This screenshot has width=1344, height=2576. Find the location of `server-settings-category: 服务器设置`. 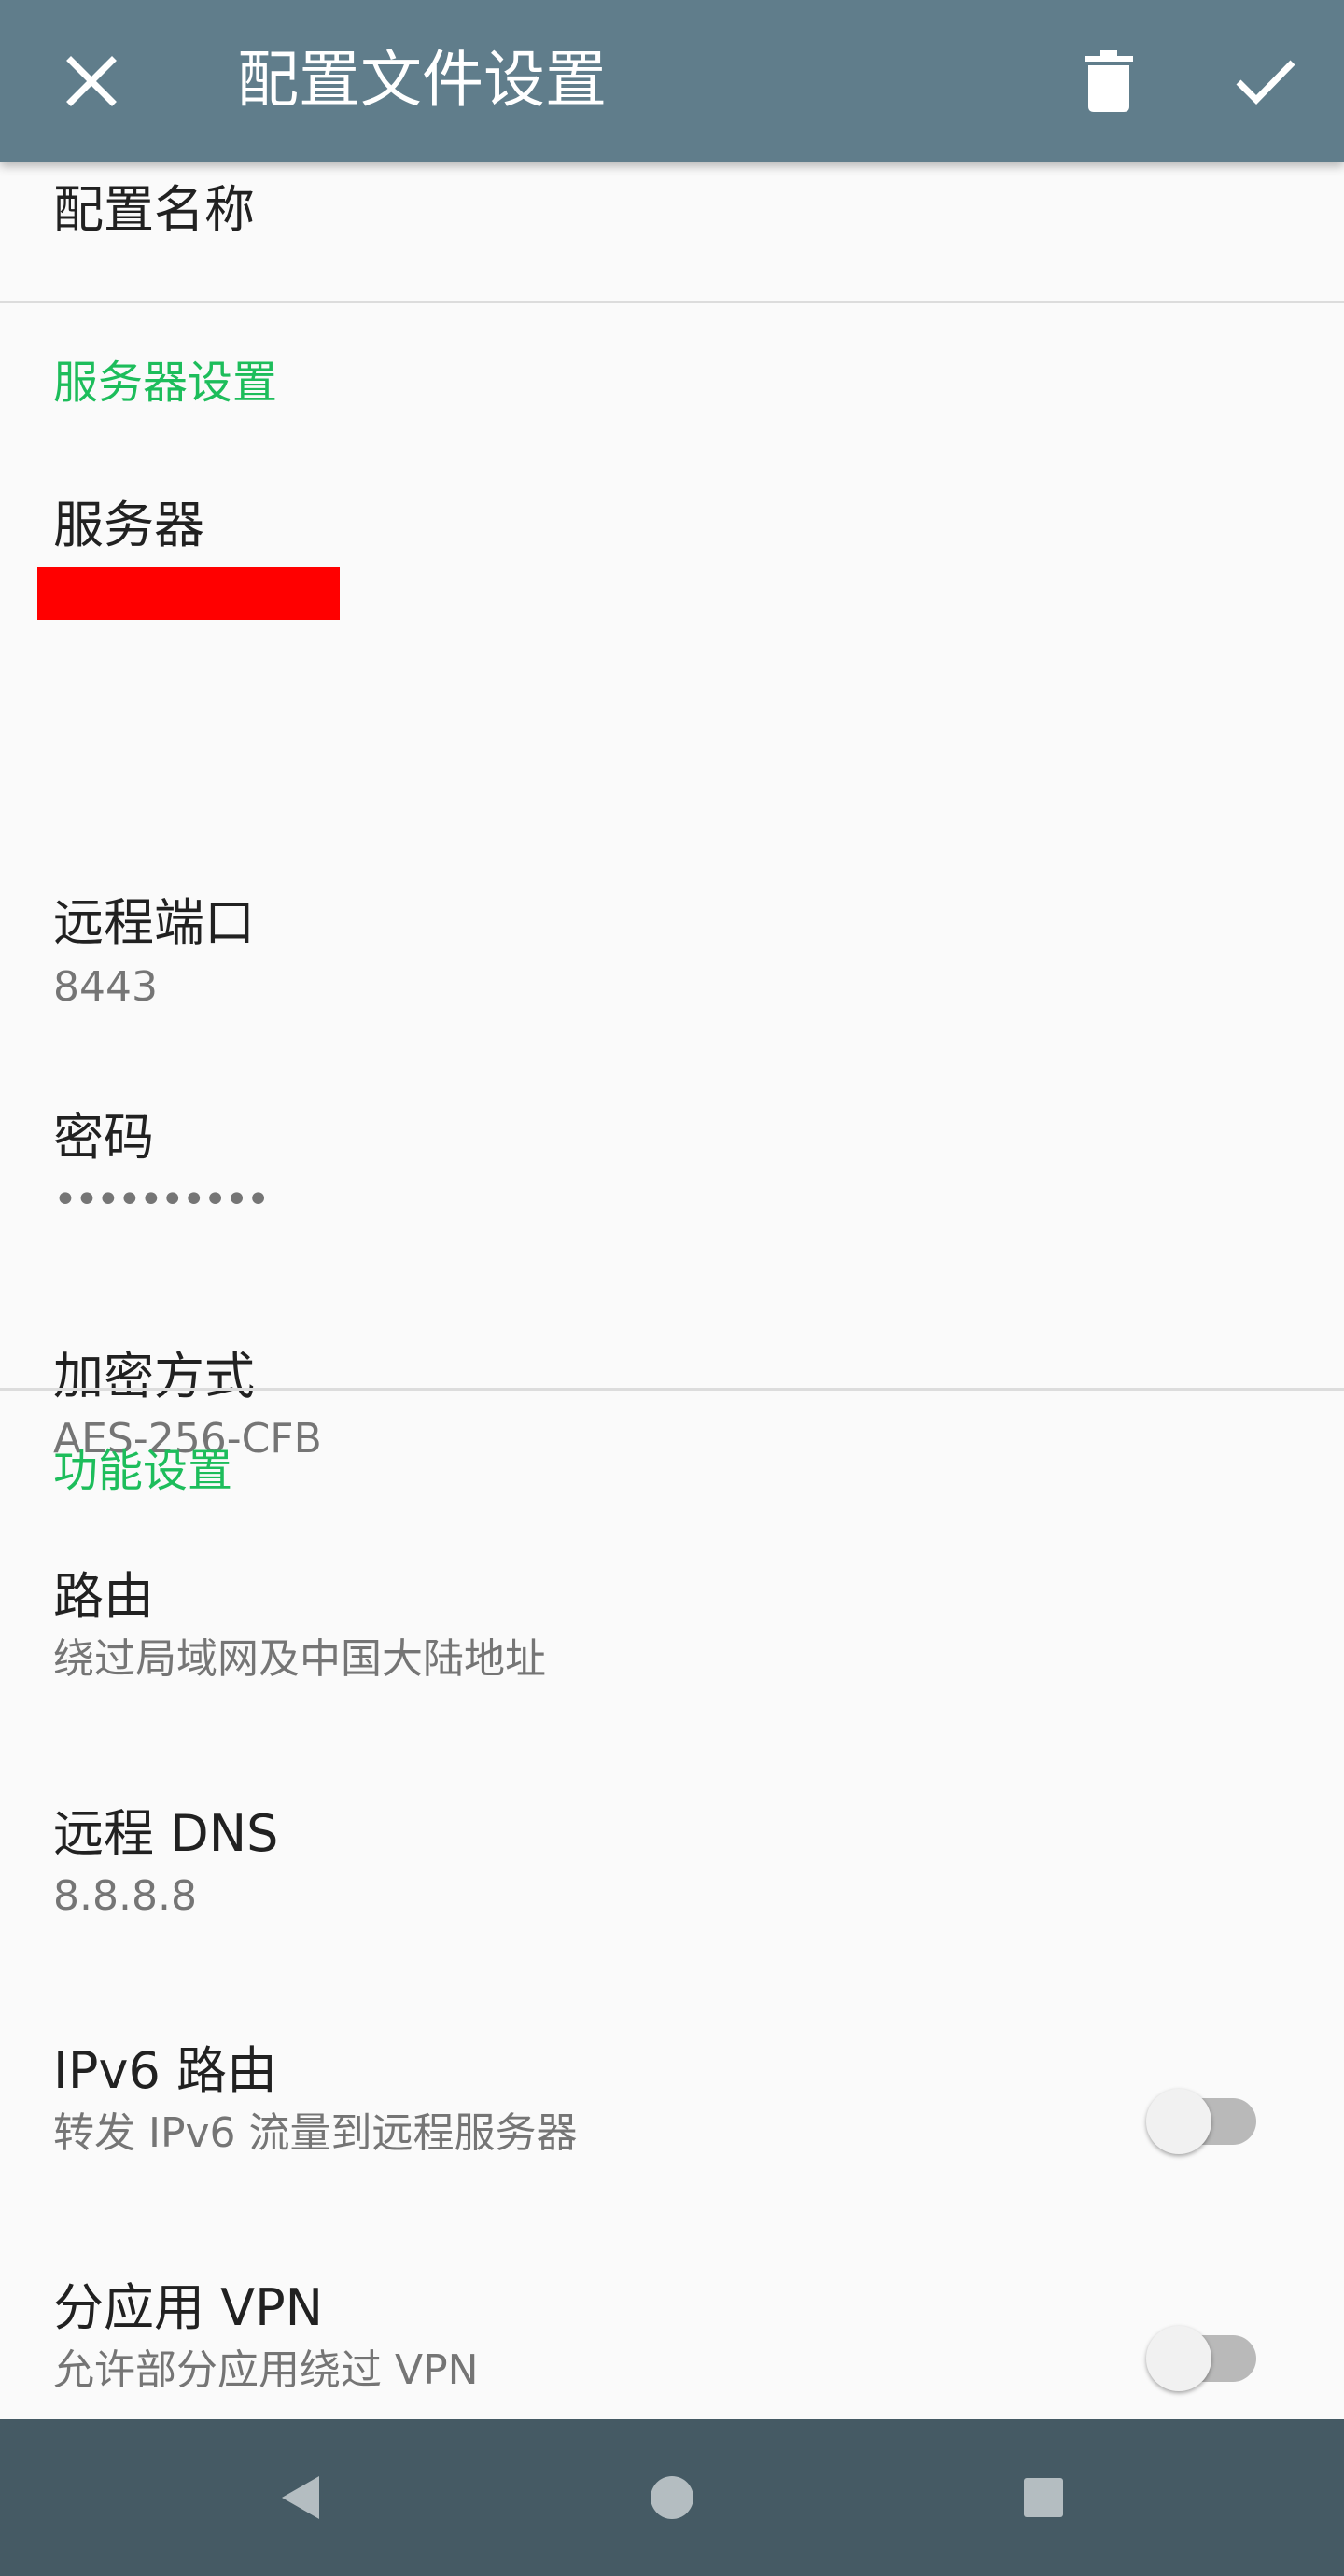

server-settings-category: 服务器设置 is located at coordinates (165, 383).